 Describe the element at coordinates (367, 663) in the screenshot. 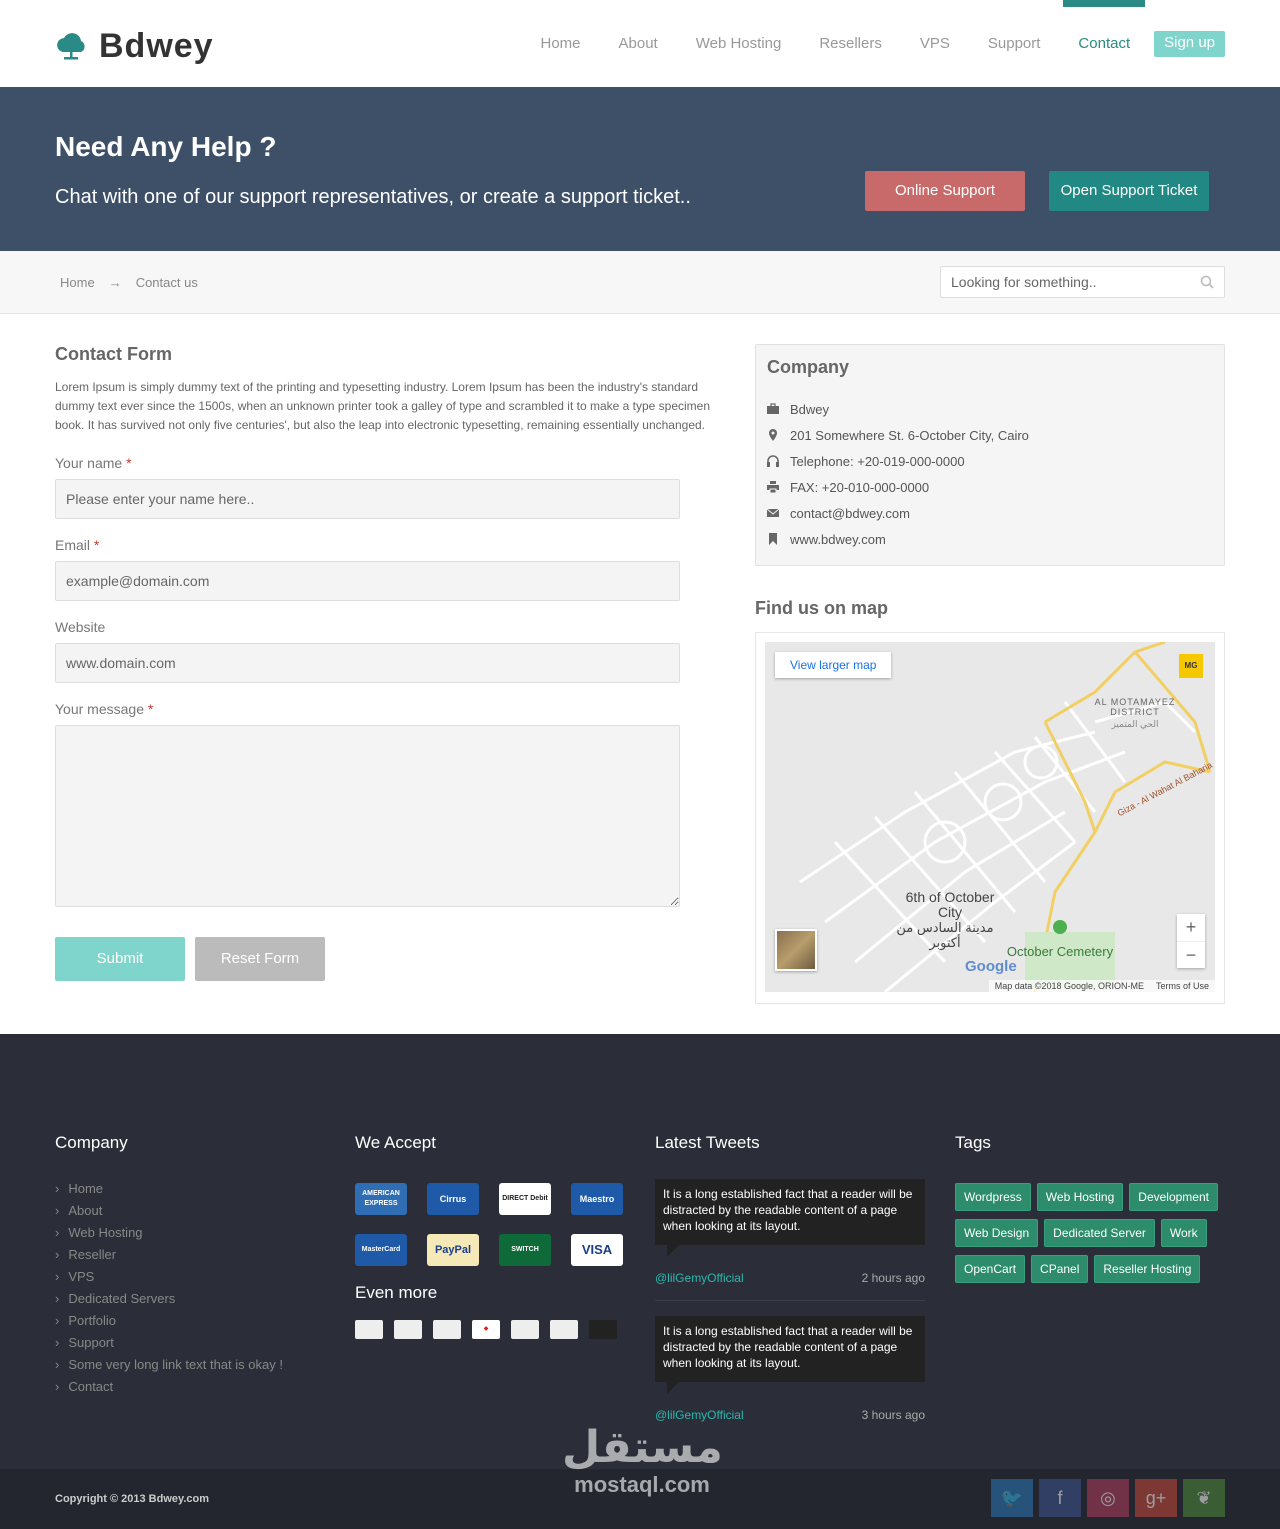

I see `website-field` at that location.